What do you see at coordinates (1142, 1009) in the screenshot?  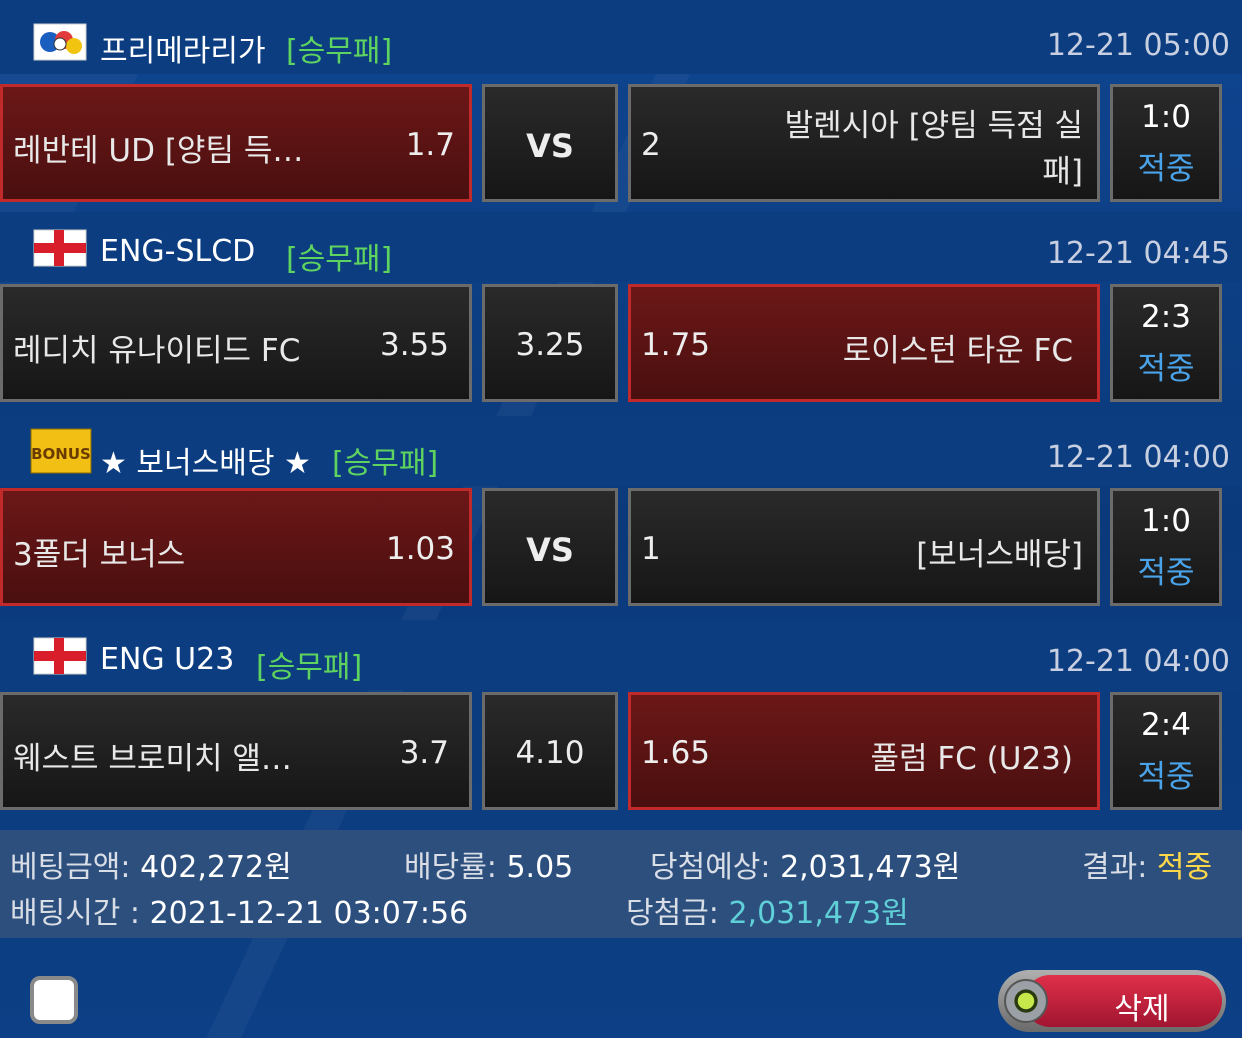 I see `delete-button-label: 삭제` at bounding box center [1142, 1009].